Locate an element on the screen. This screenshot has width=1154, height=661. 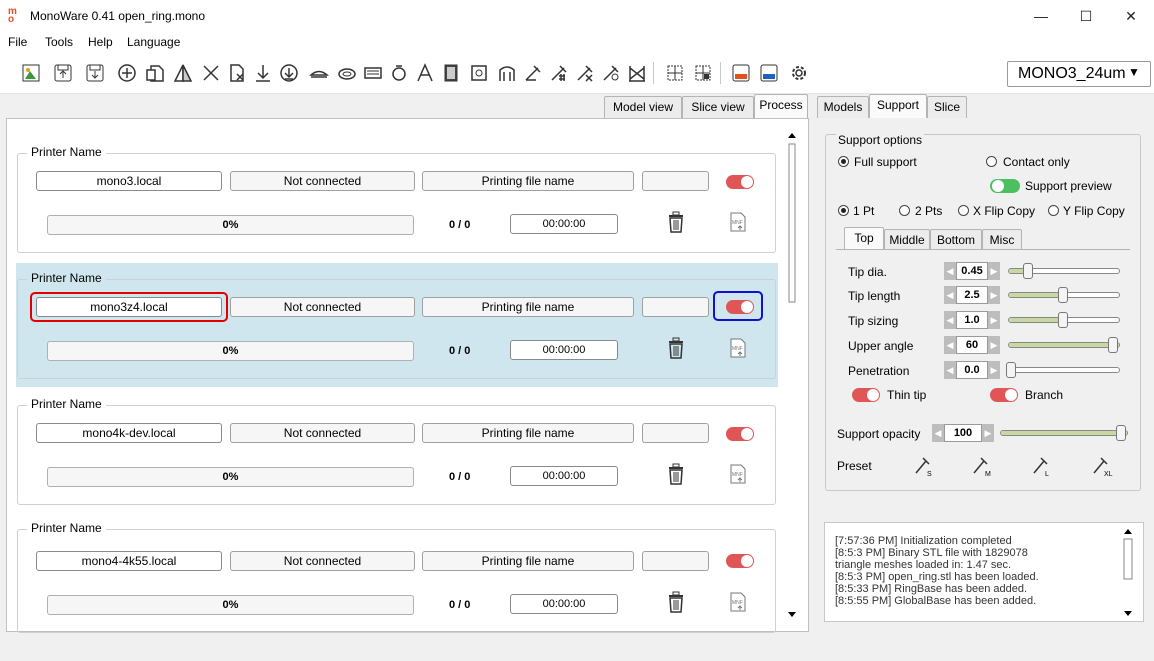
subtab-top: Top is located at coordinates (864, 238).